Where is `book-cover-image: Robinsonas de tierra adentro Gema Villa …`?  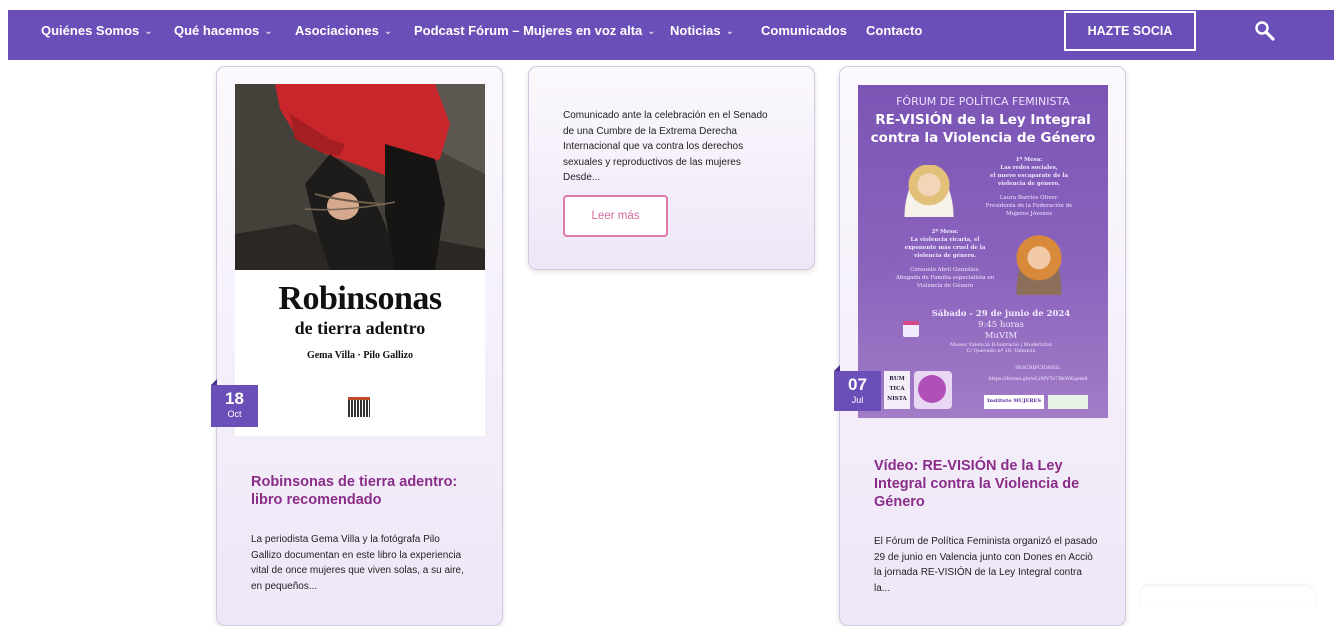
book-cover-image: Robinsonas de tierra adentro Gema Villa … is located at coordinates (360, 260).